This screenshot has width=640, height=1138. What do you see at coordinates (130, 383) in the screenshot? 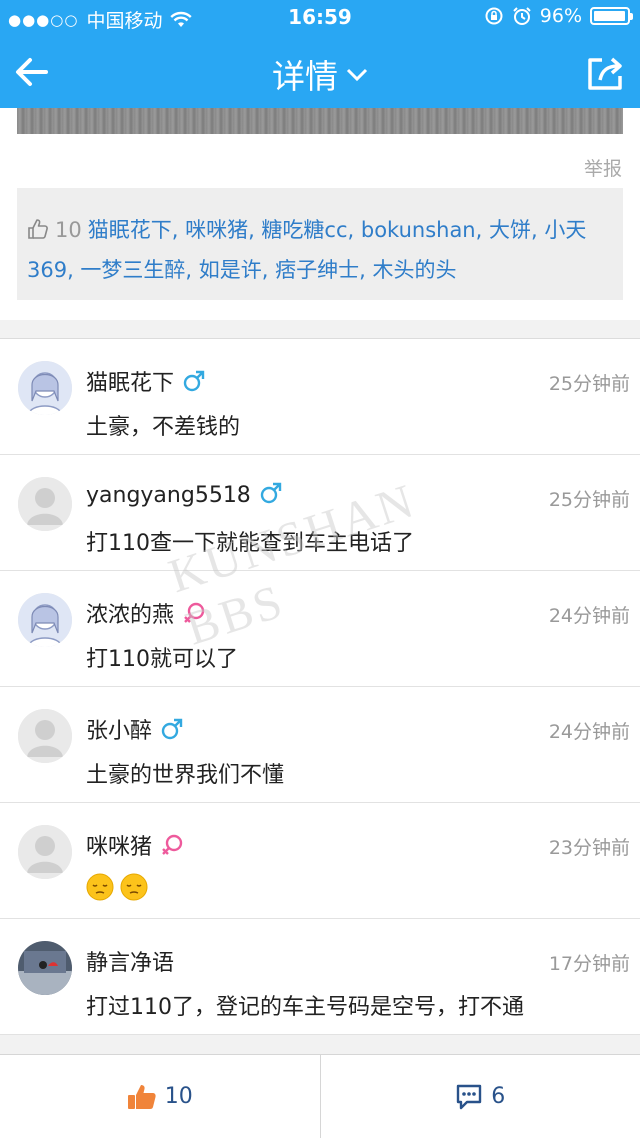
I see `user-name: 猫眠花下` at bounding box center [130, 383].